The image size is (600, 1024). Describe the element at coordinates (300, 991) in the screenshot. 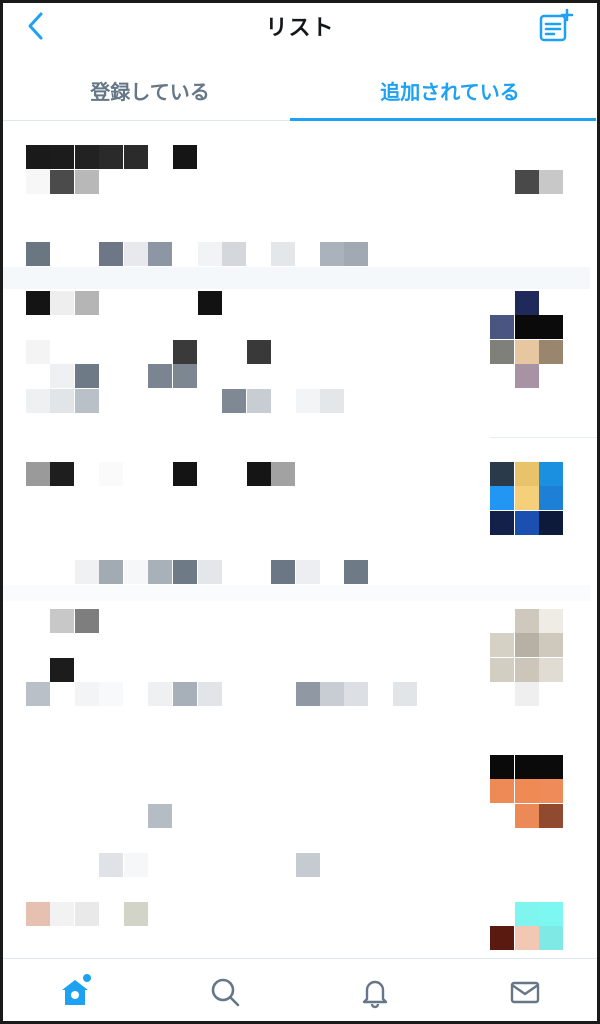

I see `bottom-tab-bar` at that location.